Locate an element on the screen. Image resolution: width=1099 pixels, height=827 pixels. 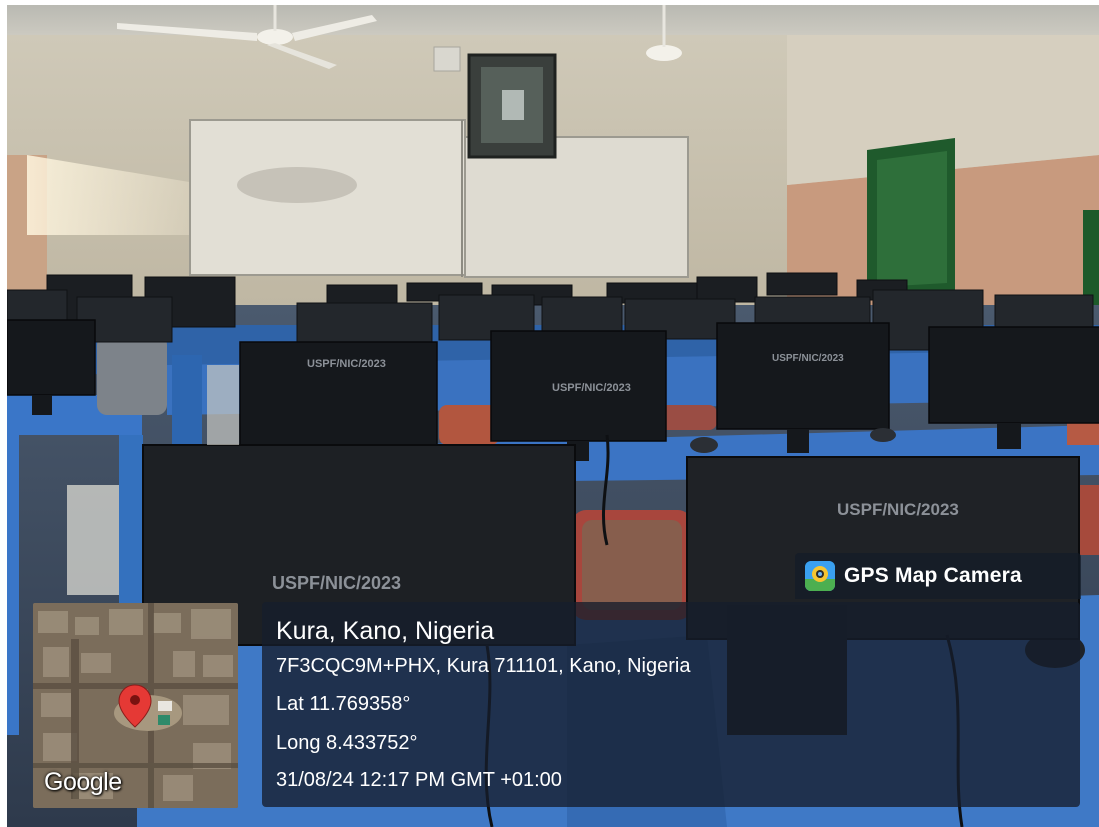
address-text: 7F3CQC9M+PHX, Kura 711101, Kano, Nigeria is located at coordinates (483, 666).